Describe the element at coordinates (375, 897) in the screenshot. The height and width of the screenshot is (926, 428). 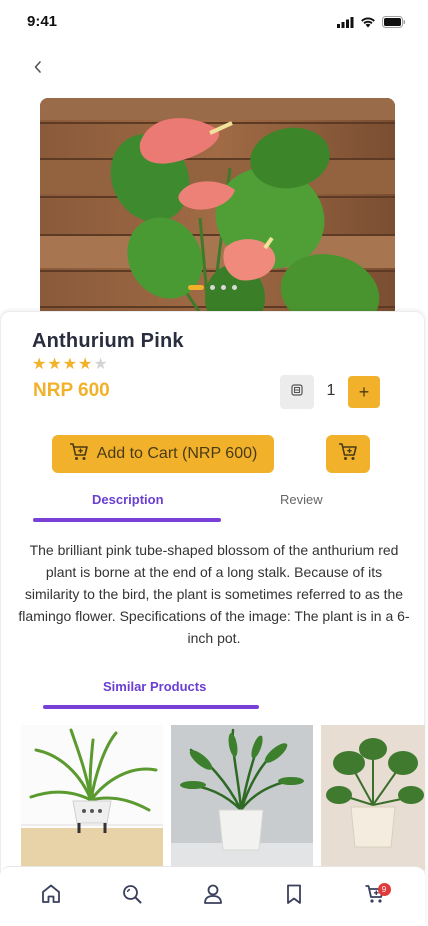
I see `nav-cart: 9` at that location.